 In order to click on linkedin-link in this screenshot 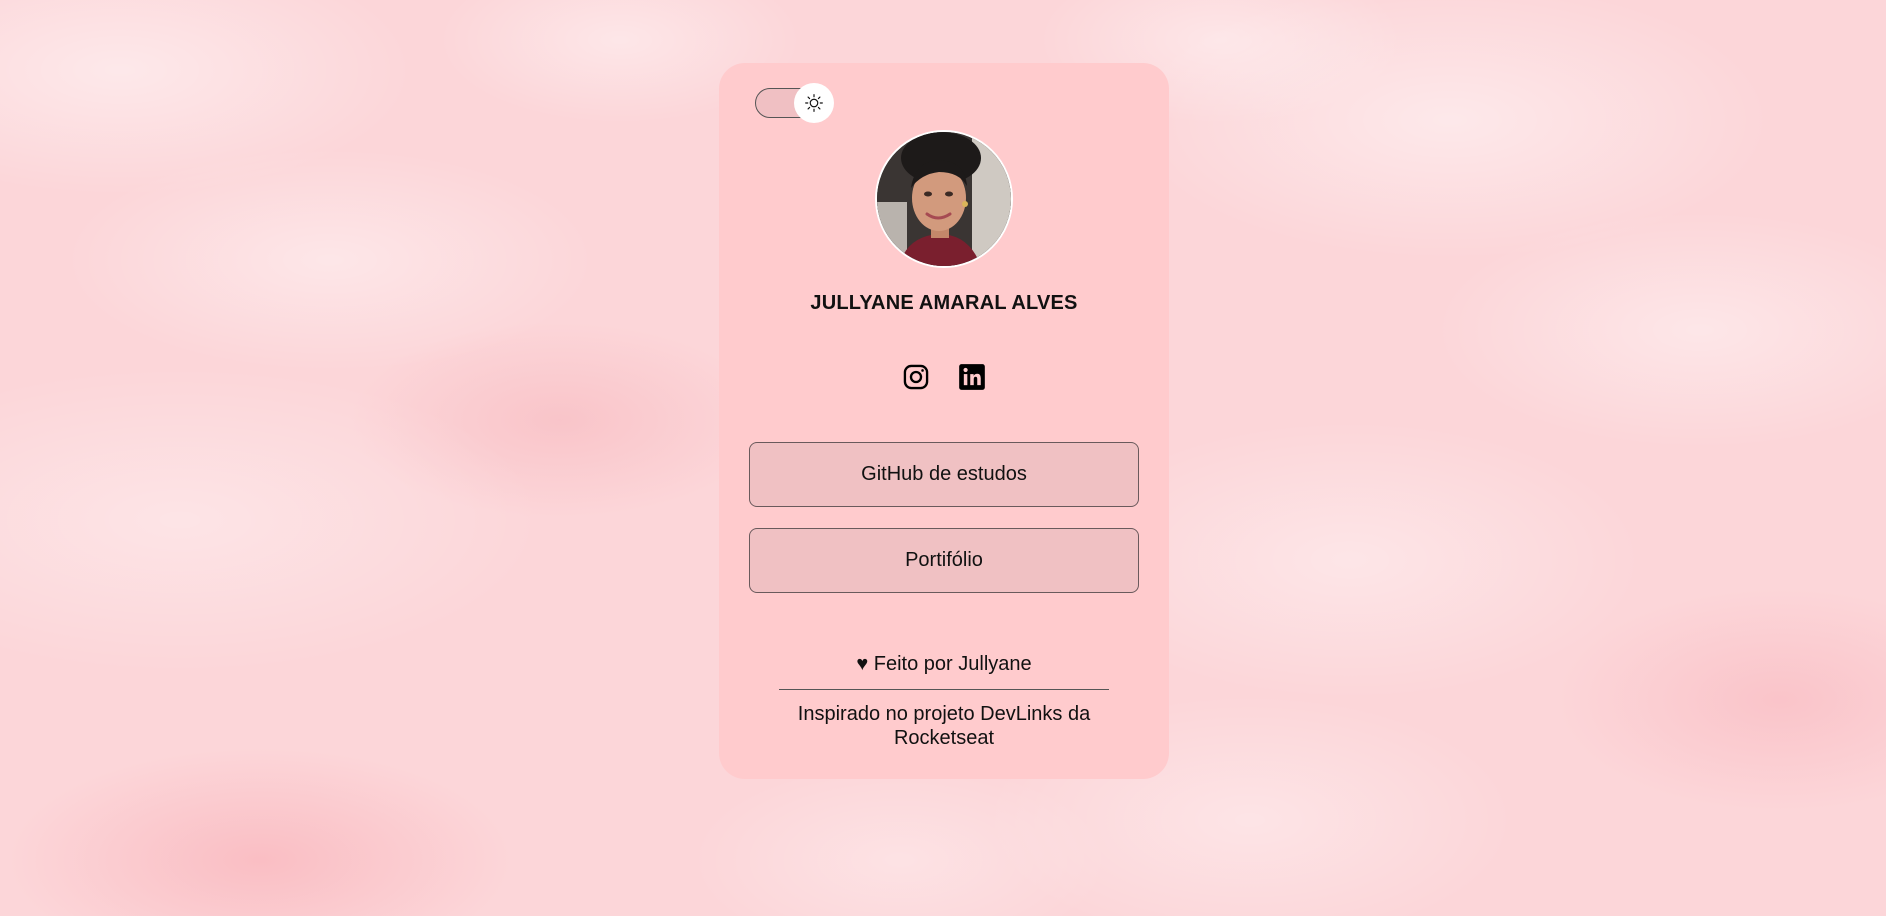, I will do `click(972, 377)`.